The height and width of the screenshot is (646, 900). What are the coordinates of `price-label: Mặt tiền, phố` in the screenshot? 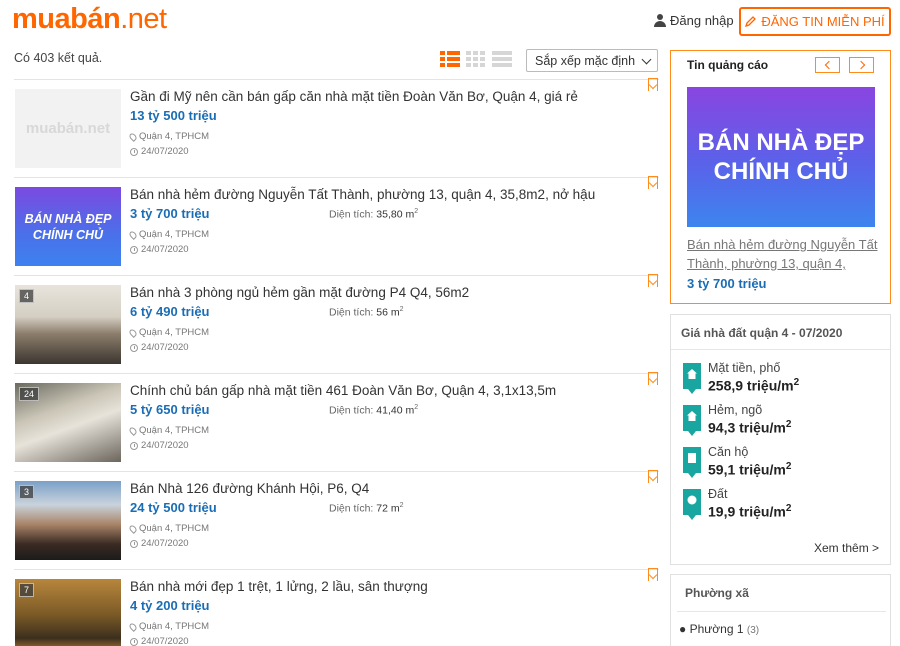 It's located at (744, 368).